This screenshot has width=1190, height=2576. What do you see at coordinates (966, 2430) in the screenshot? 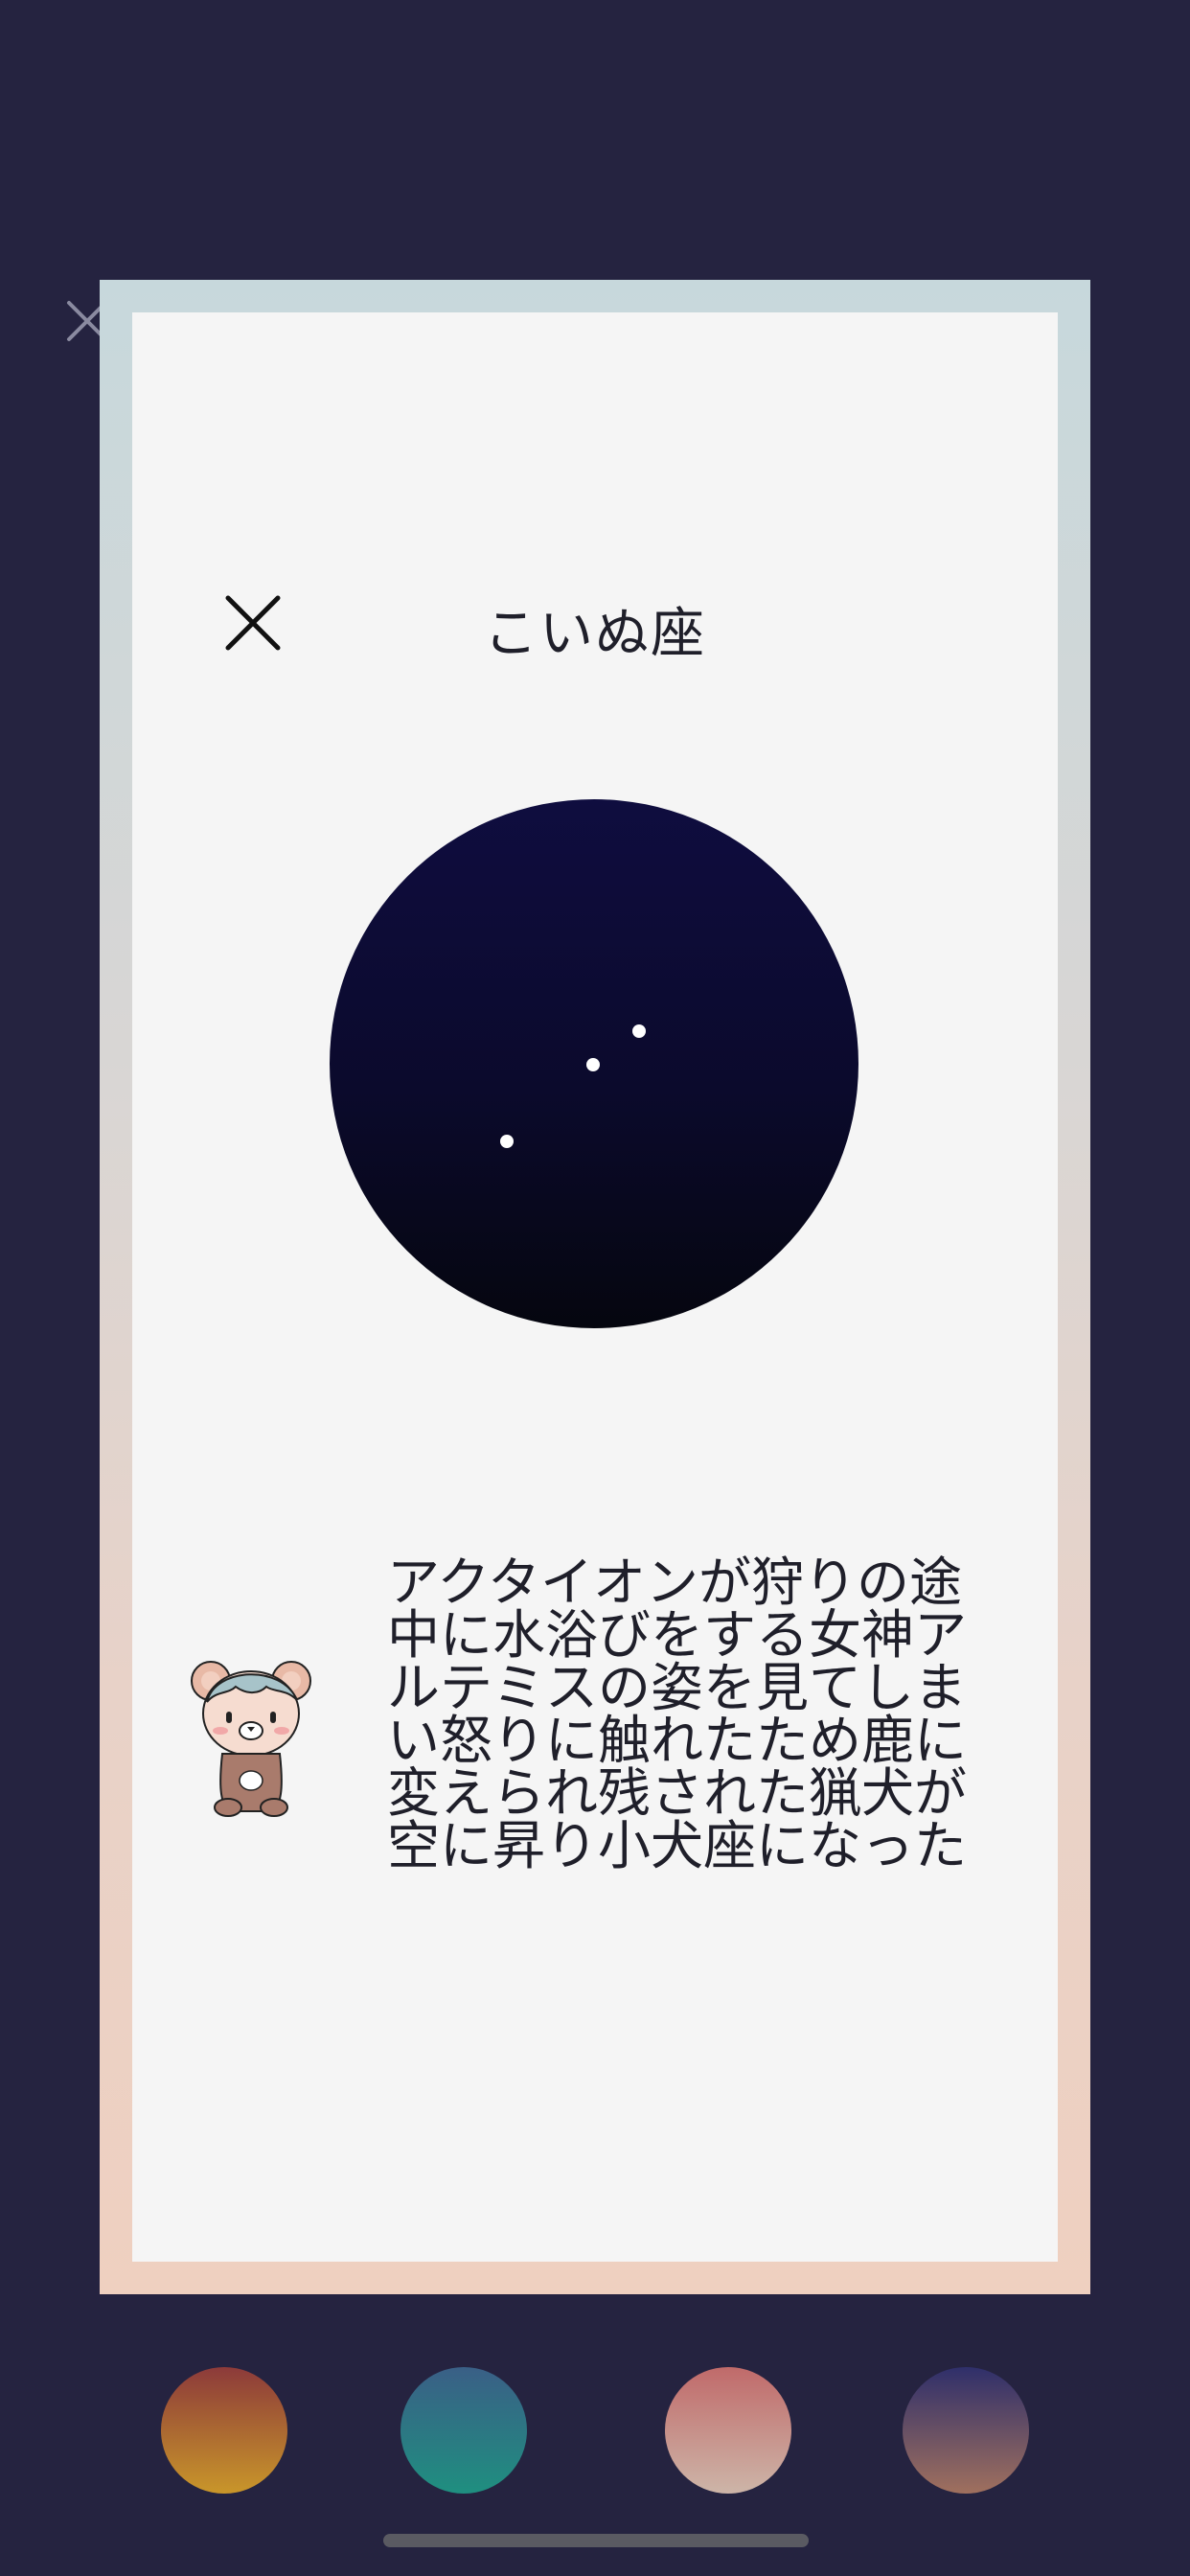
I see `color-swatch-dusk` at bounding box center [966, 2430].